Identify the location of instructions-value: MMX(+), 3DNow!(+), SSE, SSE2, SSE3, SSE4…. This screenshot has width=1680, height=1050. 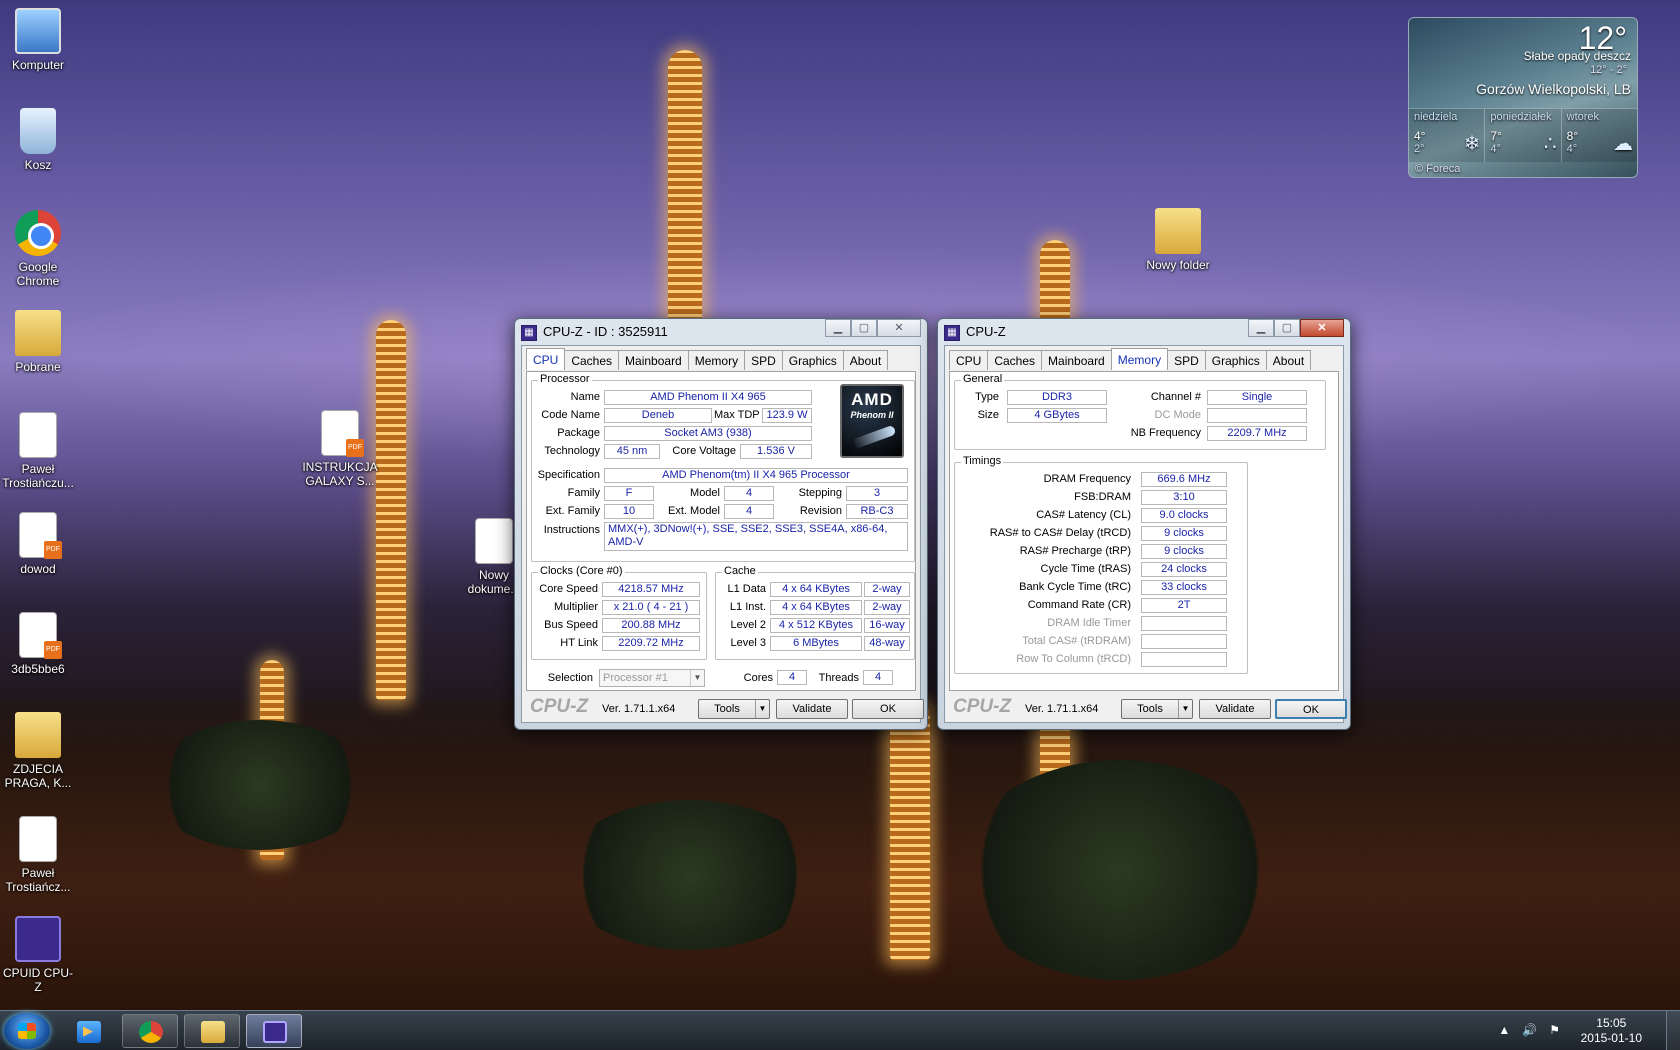
(756, 536).